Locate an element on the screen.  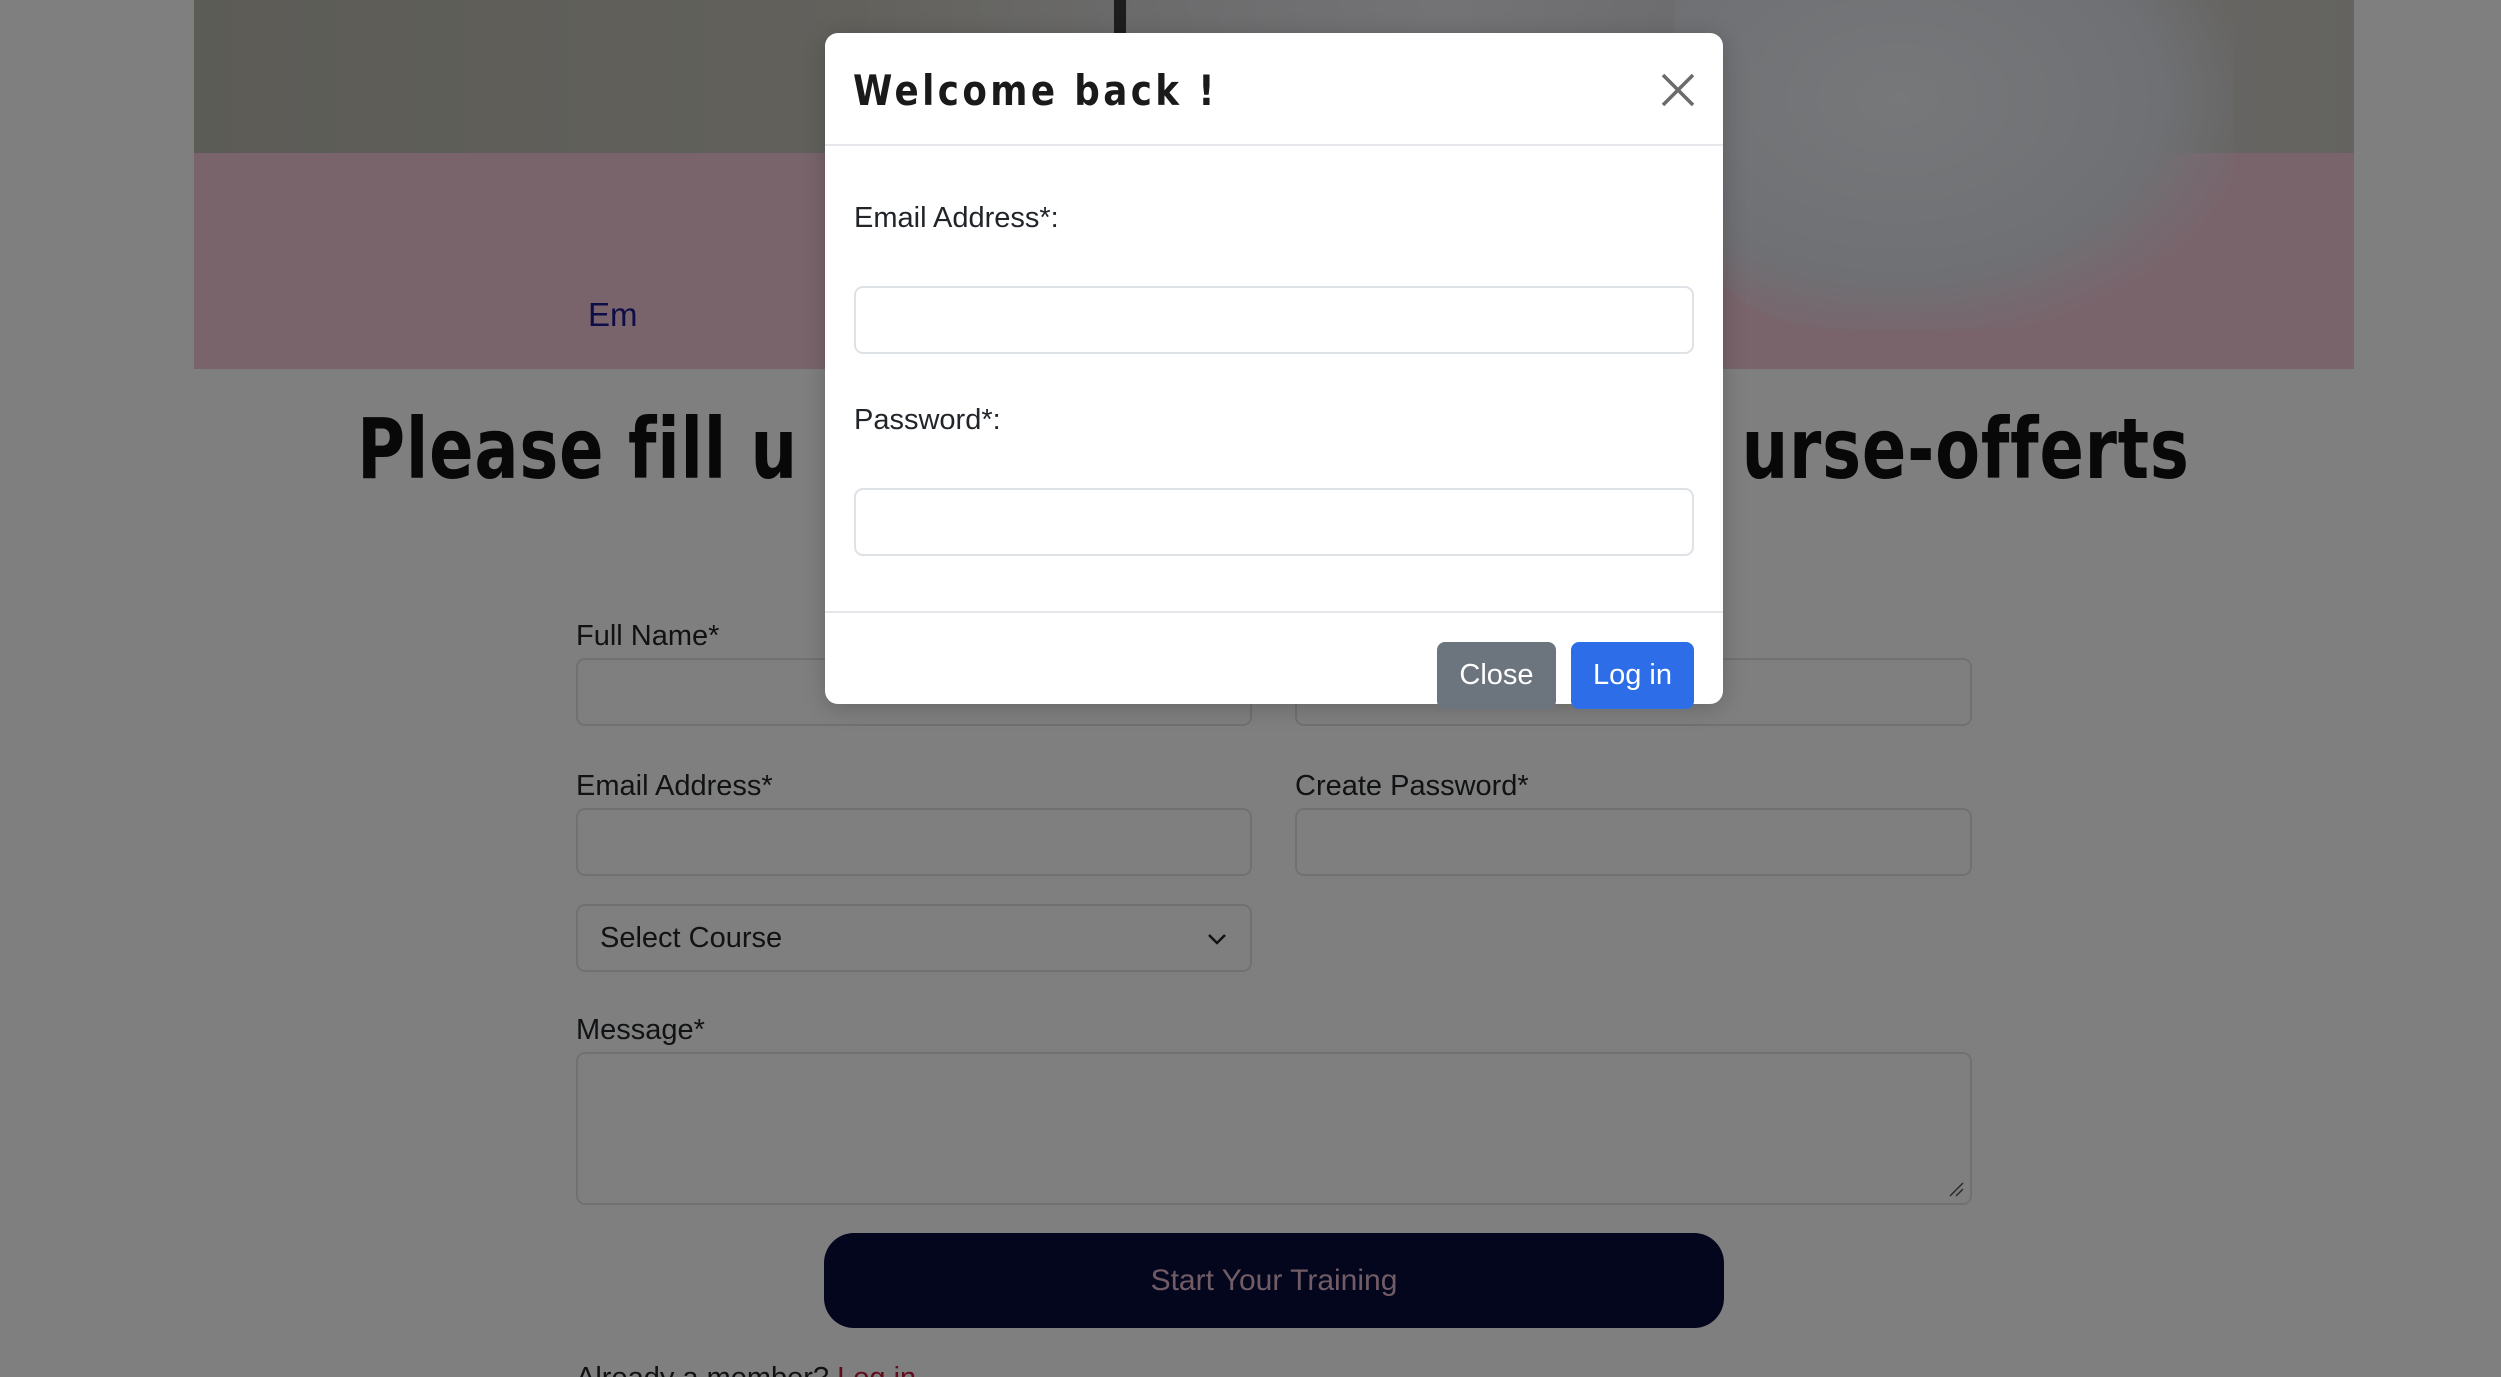
modal-body: Email Address*: Password*: is located at coordinates (1274, 378).